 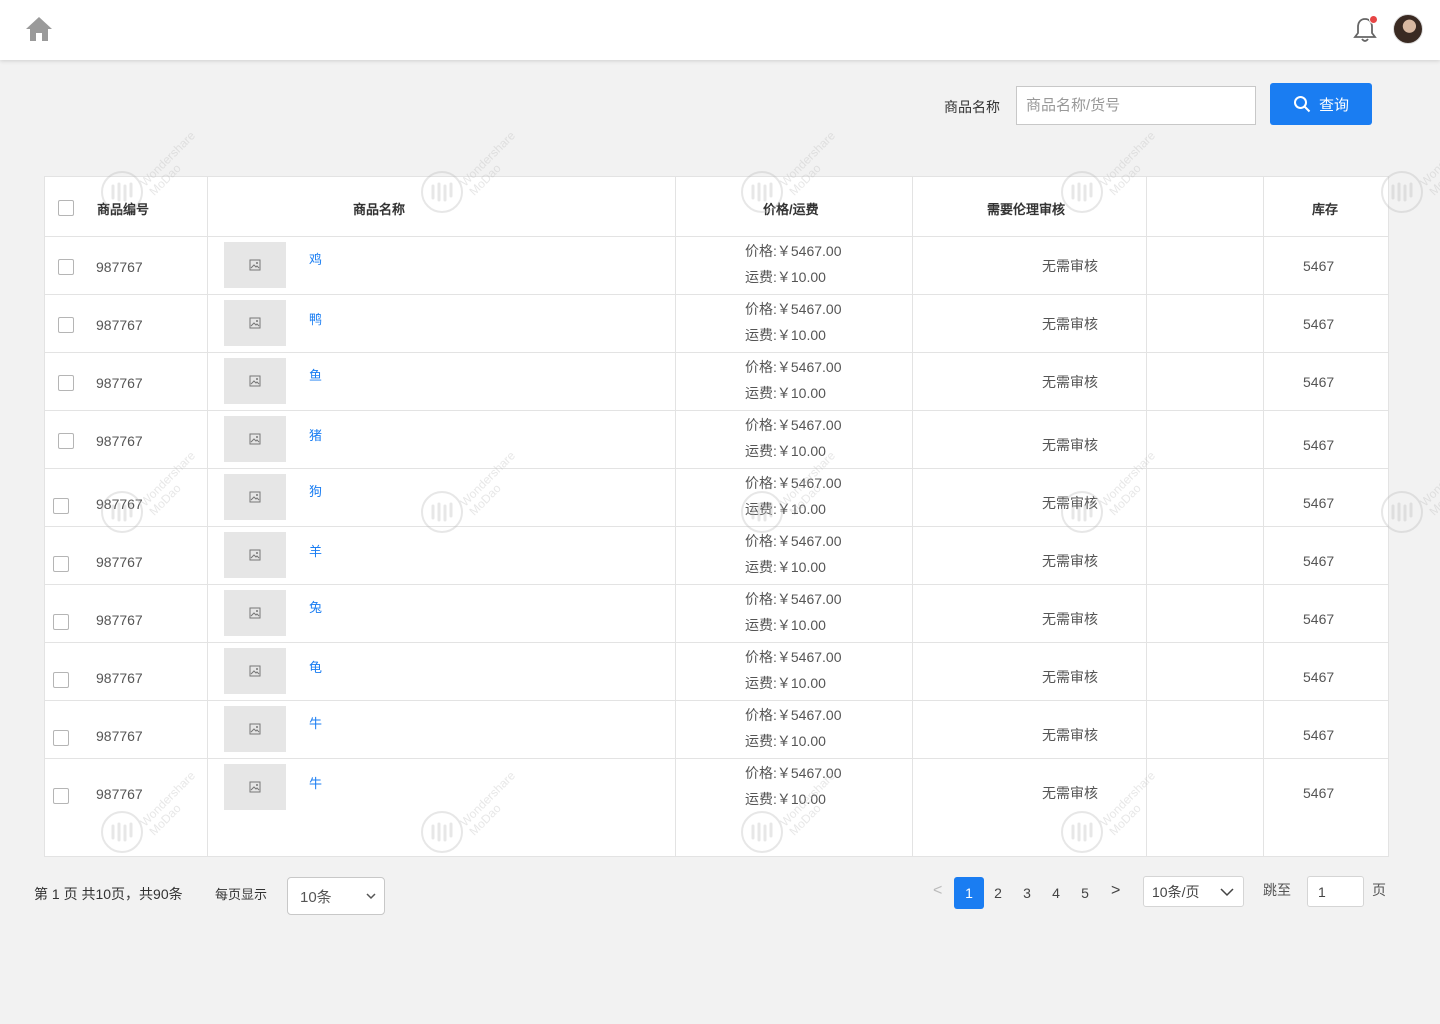 What do you see at coordinates (371, 896) in the screenshot?
I see `chevron-down-icon` at bounding box center [371, 896].